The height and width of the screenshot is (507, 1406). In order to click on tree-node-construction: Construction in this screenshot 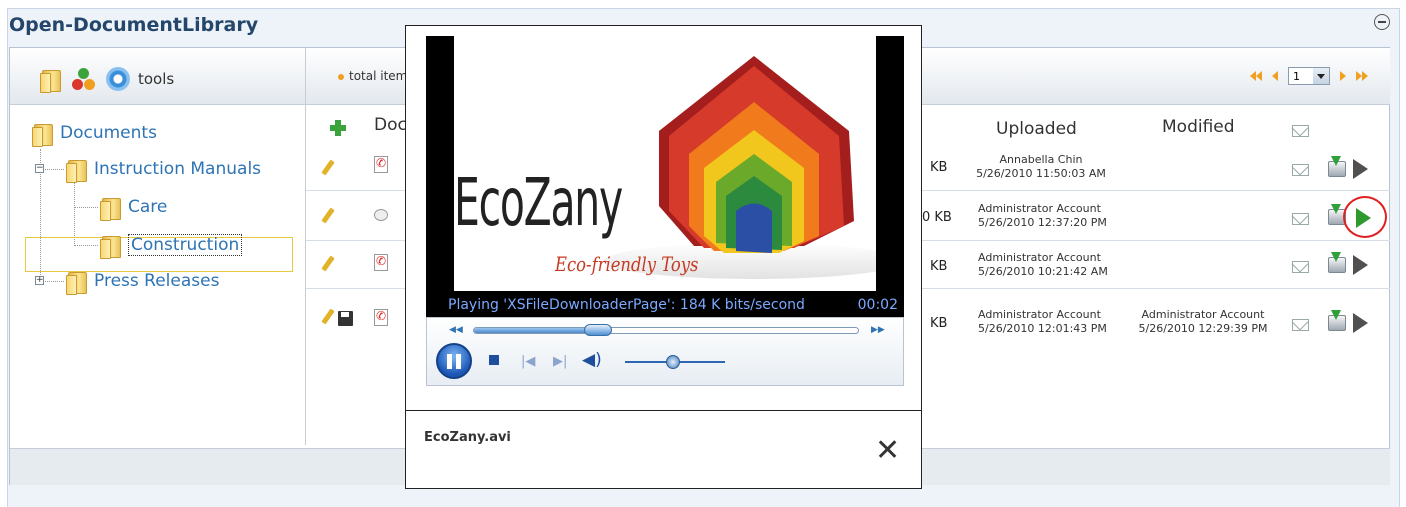, I will do `click(171, 246)`.